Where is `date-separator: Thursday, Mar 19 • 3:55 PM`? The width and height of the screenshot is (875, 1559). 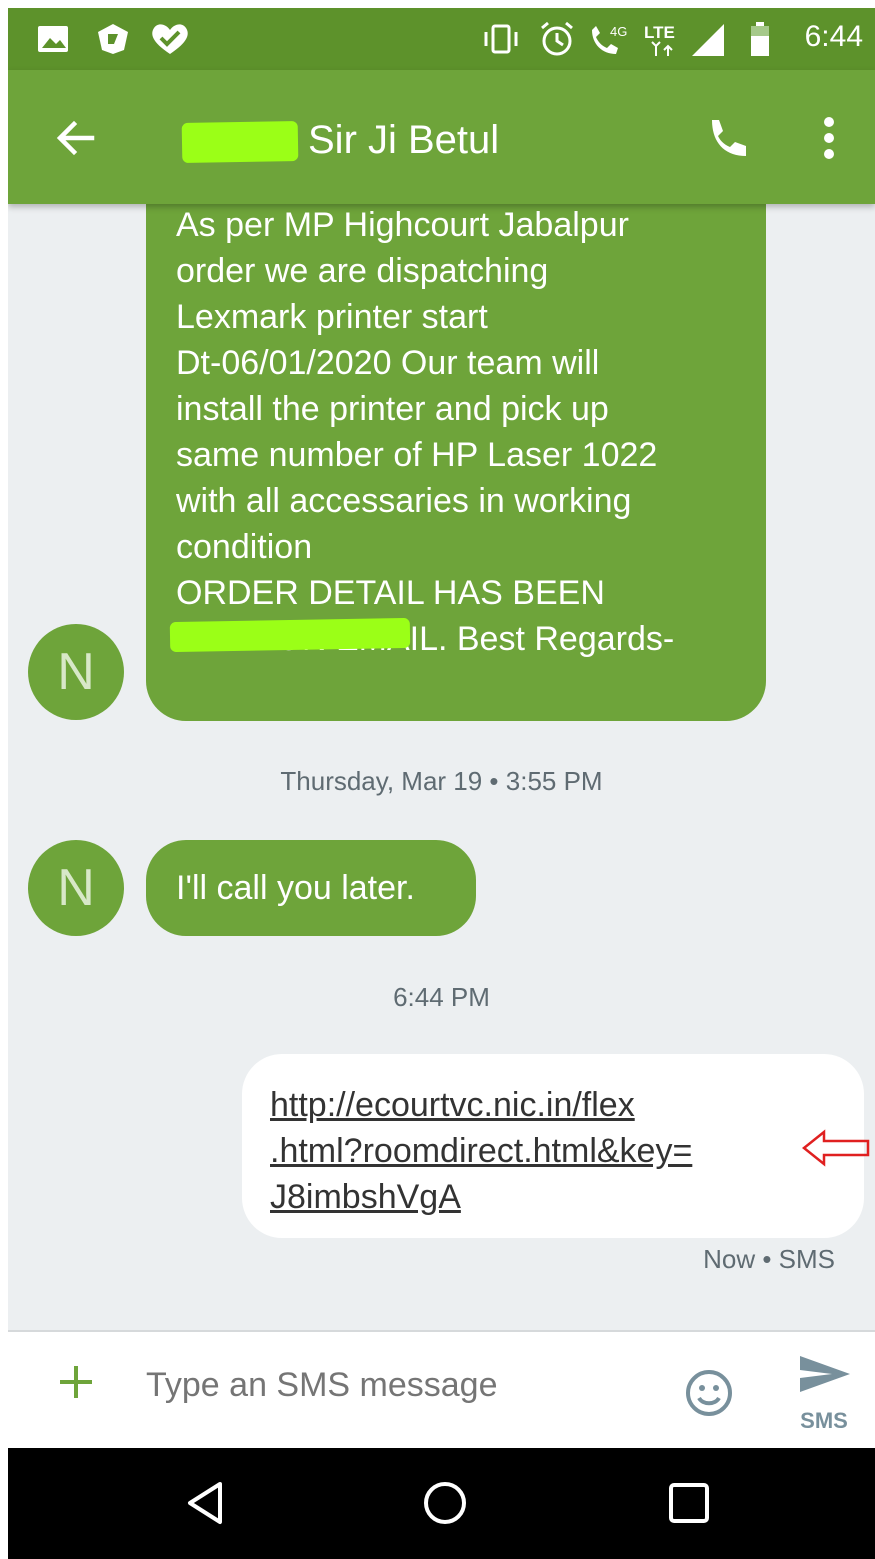
date-separator: Thursday, Mar 19 • 3:55 PM is located at coordinates (441, 781).